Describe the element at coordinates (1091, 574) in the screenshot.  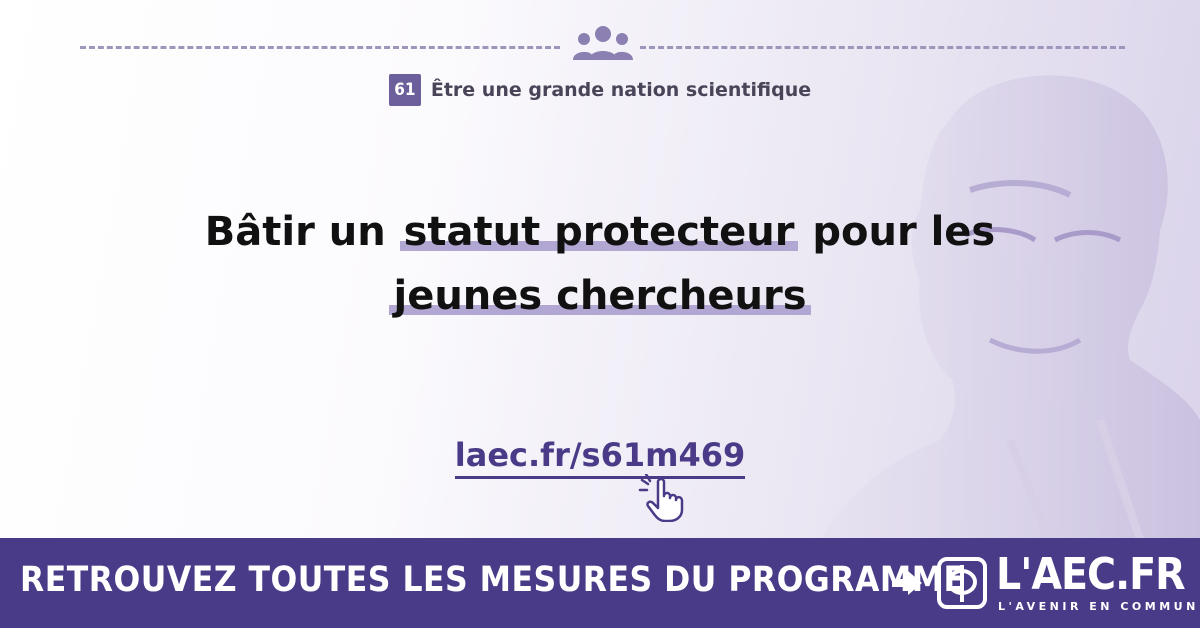
I see `logo-wordmark: L'AEC.FR` at that location.